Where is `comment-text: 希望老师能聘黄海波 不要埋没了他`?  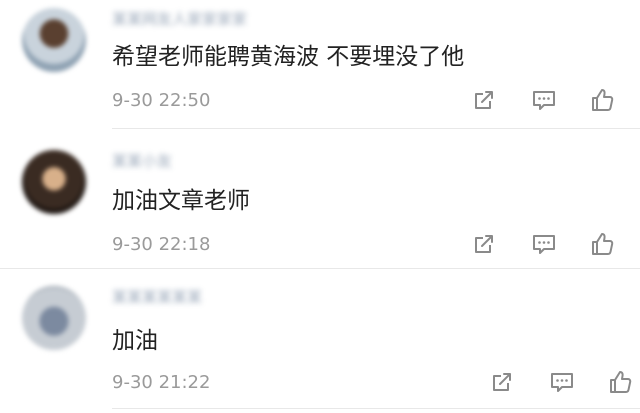 comment-text: 希望老师能聘黄海波 不要埋没了他 is located at coordinates (288, 57).